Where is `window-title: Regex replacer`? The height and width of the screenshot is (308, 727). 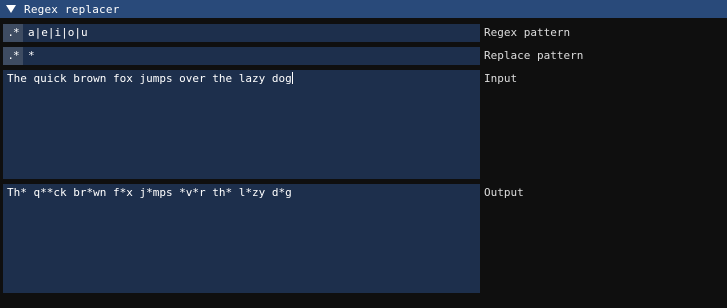
window-title: Regex replacer is located at coordinates (72, 9).